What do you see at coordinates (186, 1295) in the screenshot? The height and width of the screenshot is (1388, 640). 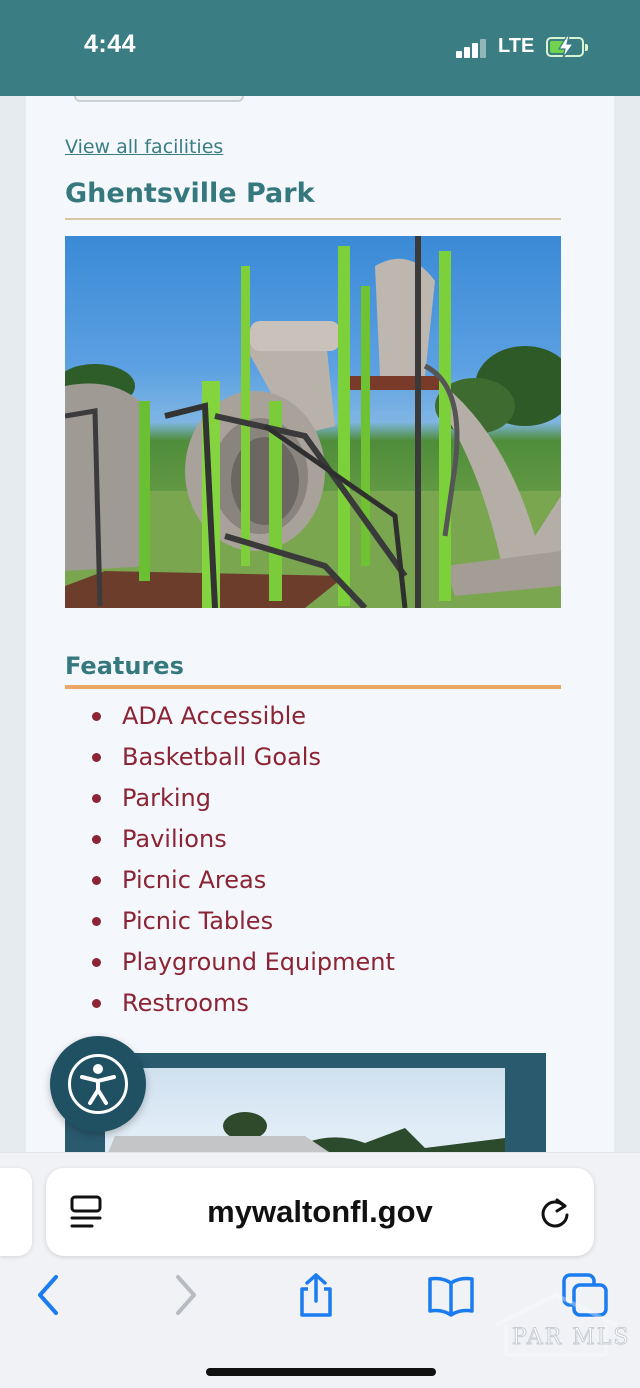 I see `chevron-right-icon` at bounding box center [186, 1295].